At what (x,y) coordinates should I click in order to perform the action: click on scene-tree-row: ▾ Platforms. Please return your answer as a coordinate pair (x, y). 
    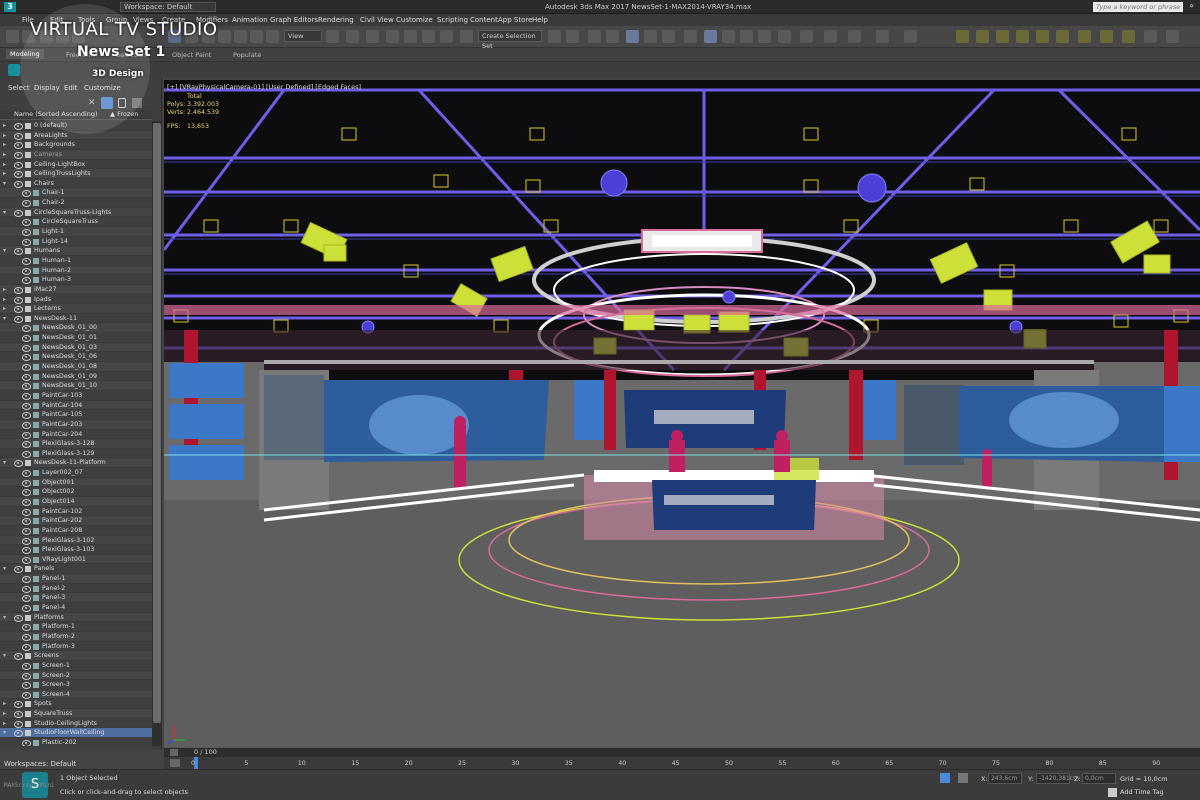
    Looking at the image, I should click on (76, 617).